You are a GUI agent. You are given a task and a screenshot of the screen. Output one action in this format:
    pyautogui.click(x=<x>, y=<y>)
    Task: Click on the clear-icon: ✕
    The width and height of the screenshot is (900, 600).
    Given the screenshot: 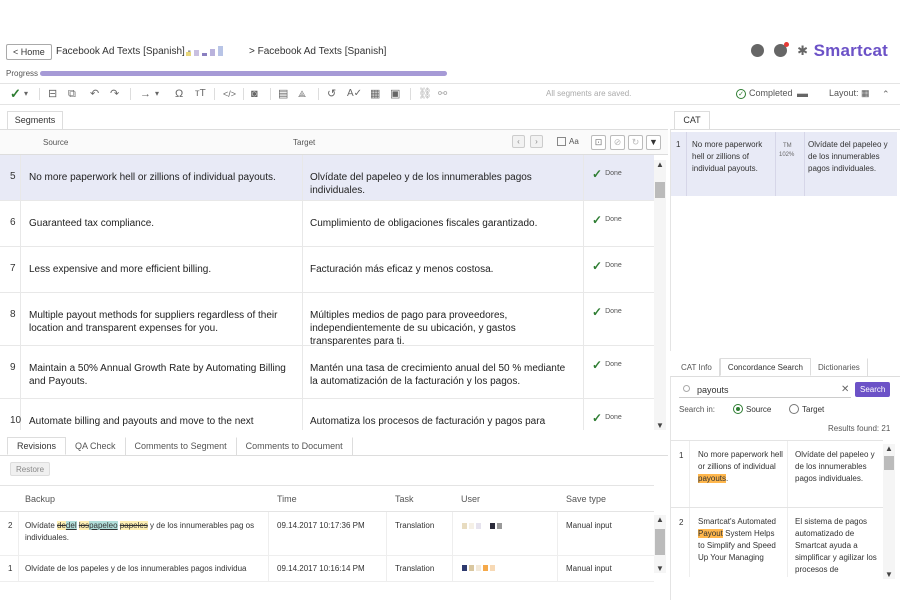 What is the action you would take?
    pyautogui.click(x=845, y=389)
    